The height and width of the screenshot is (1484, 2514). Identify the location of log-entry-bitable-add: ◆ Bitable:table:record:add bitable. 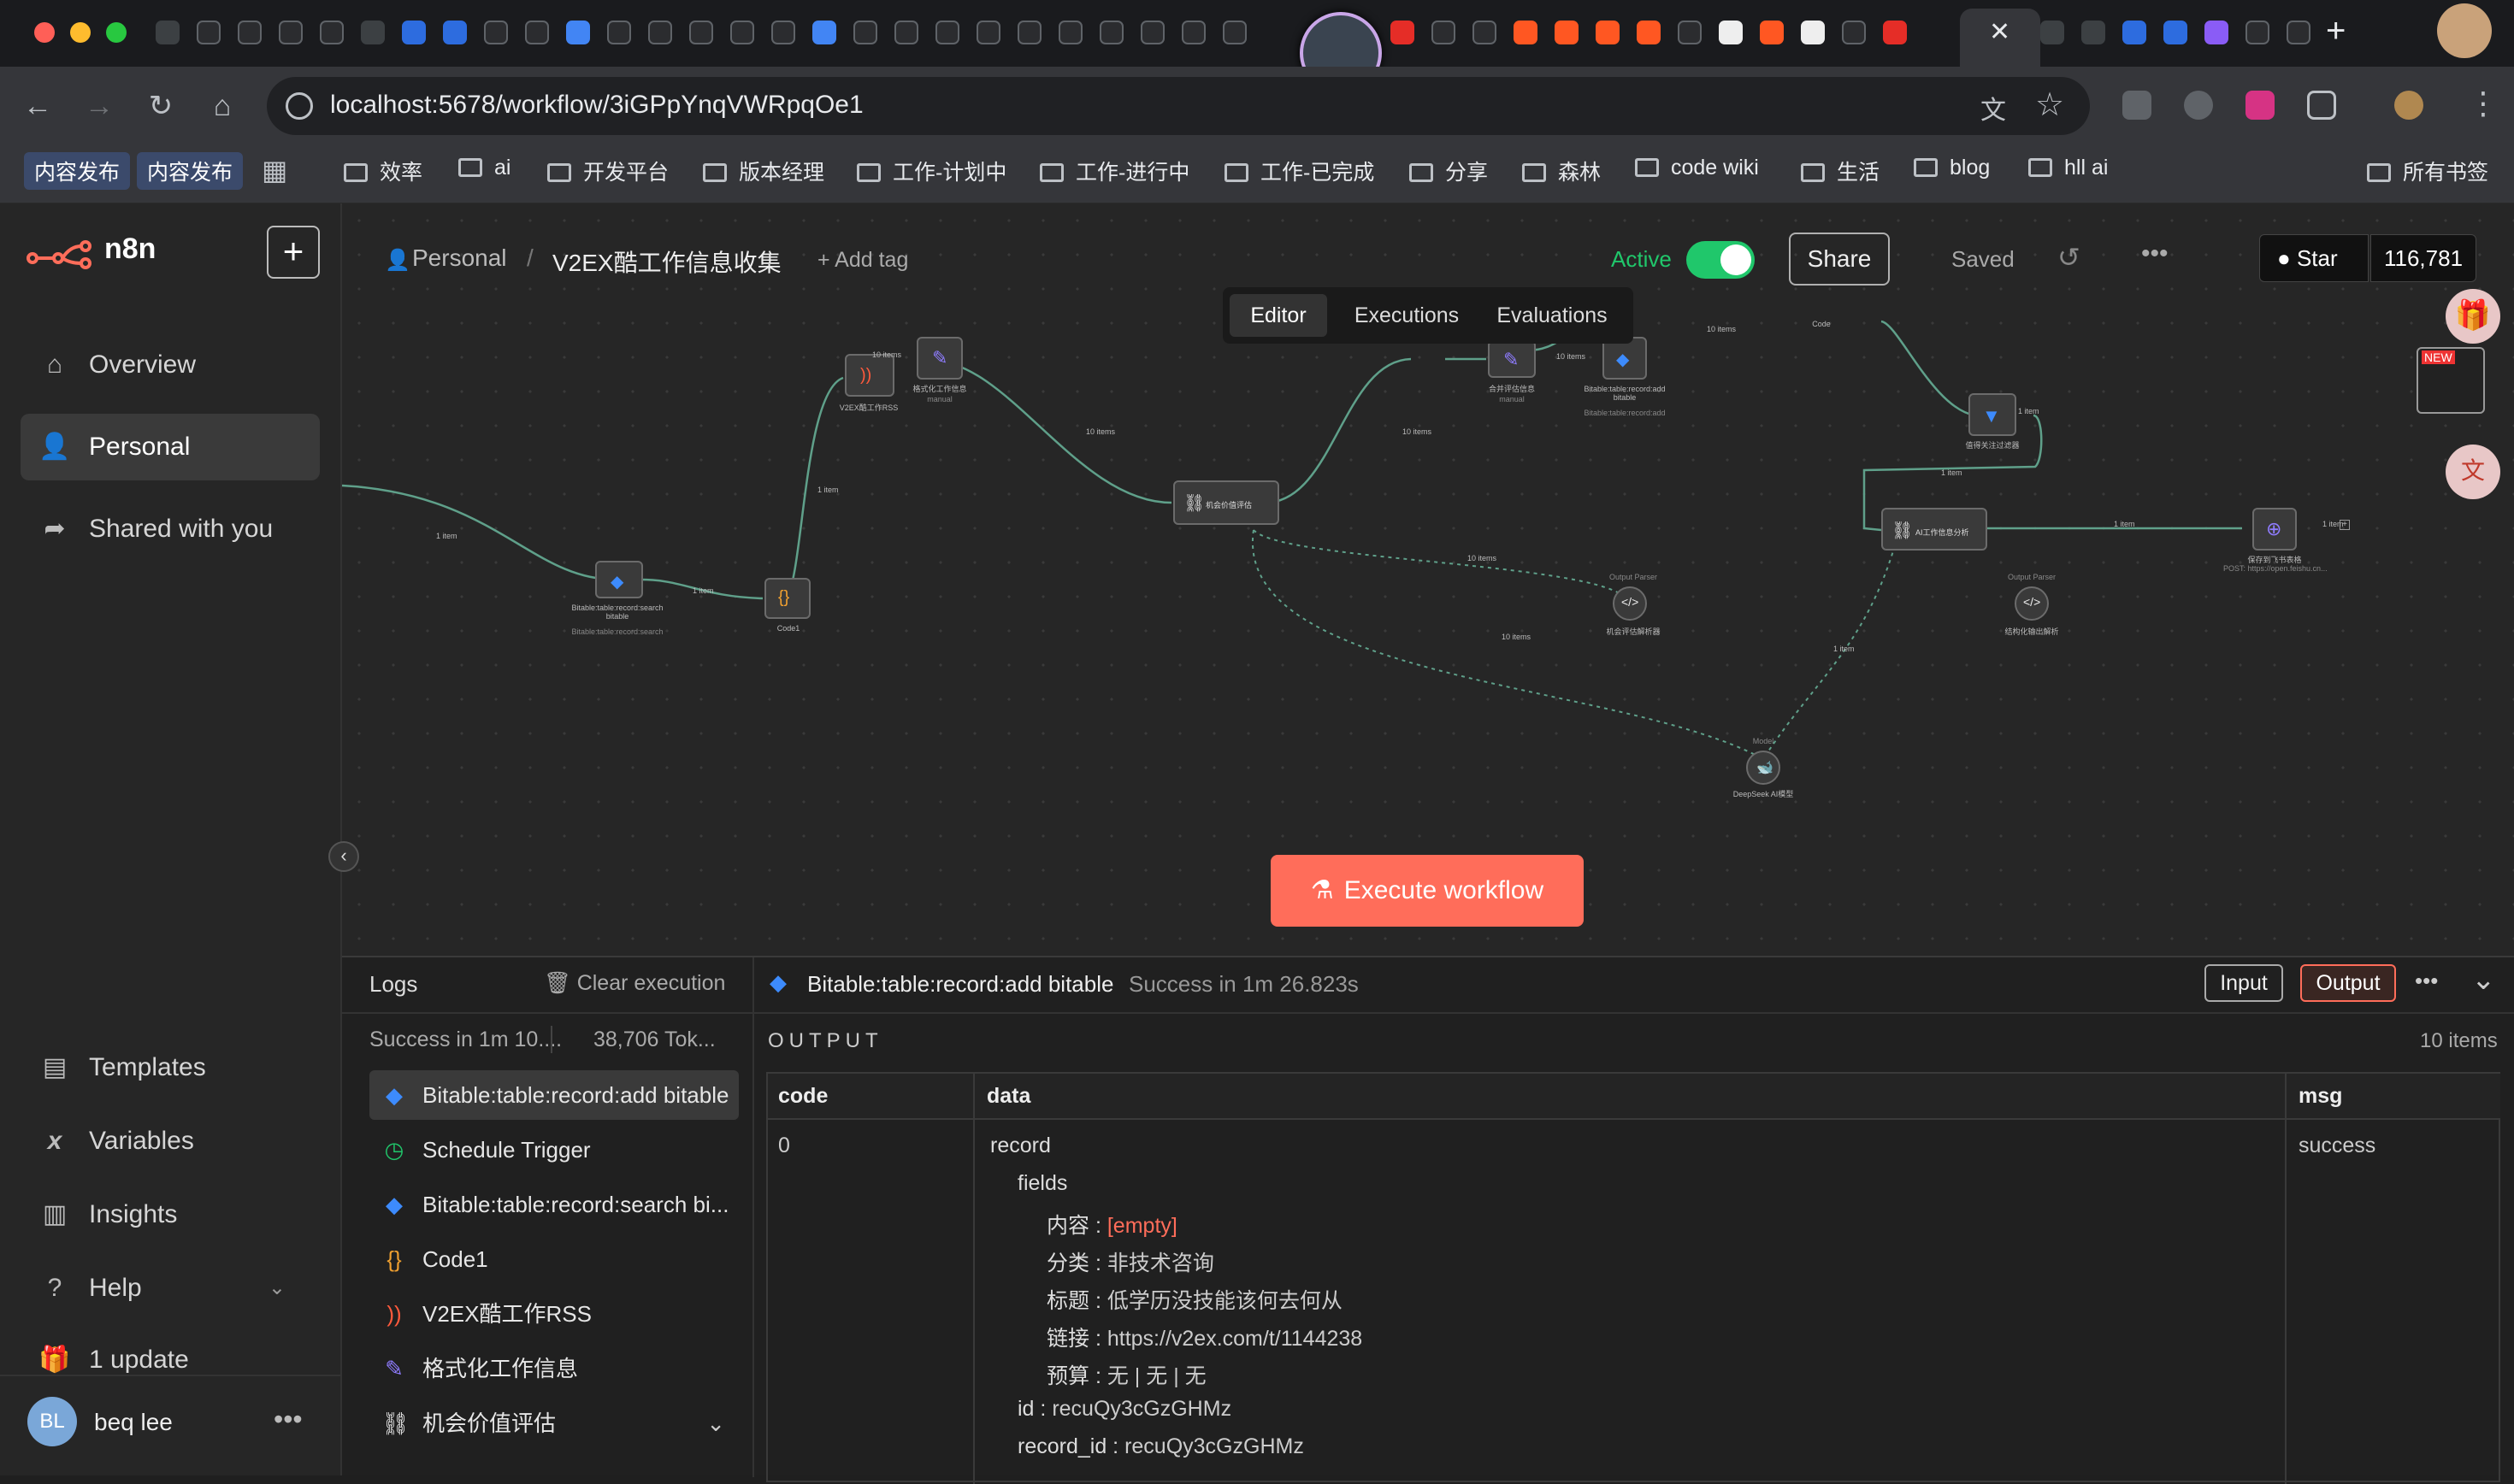
(554, 1095).